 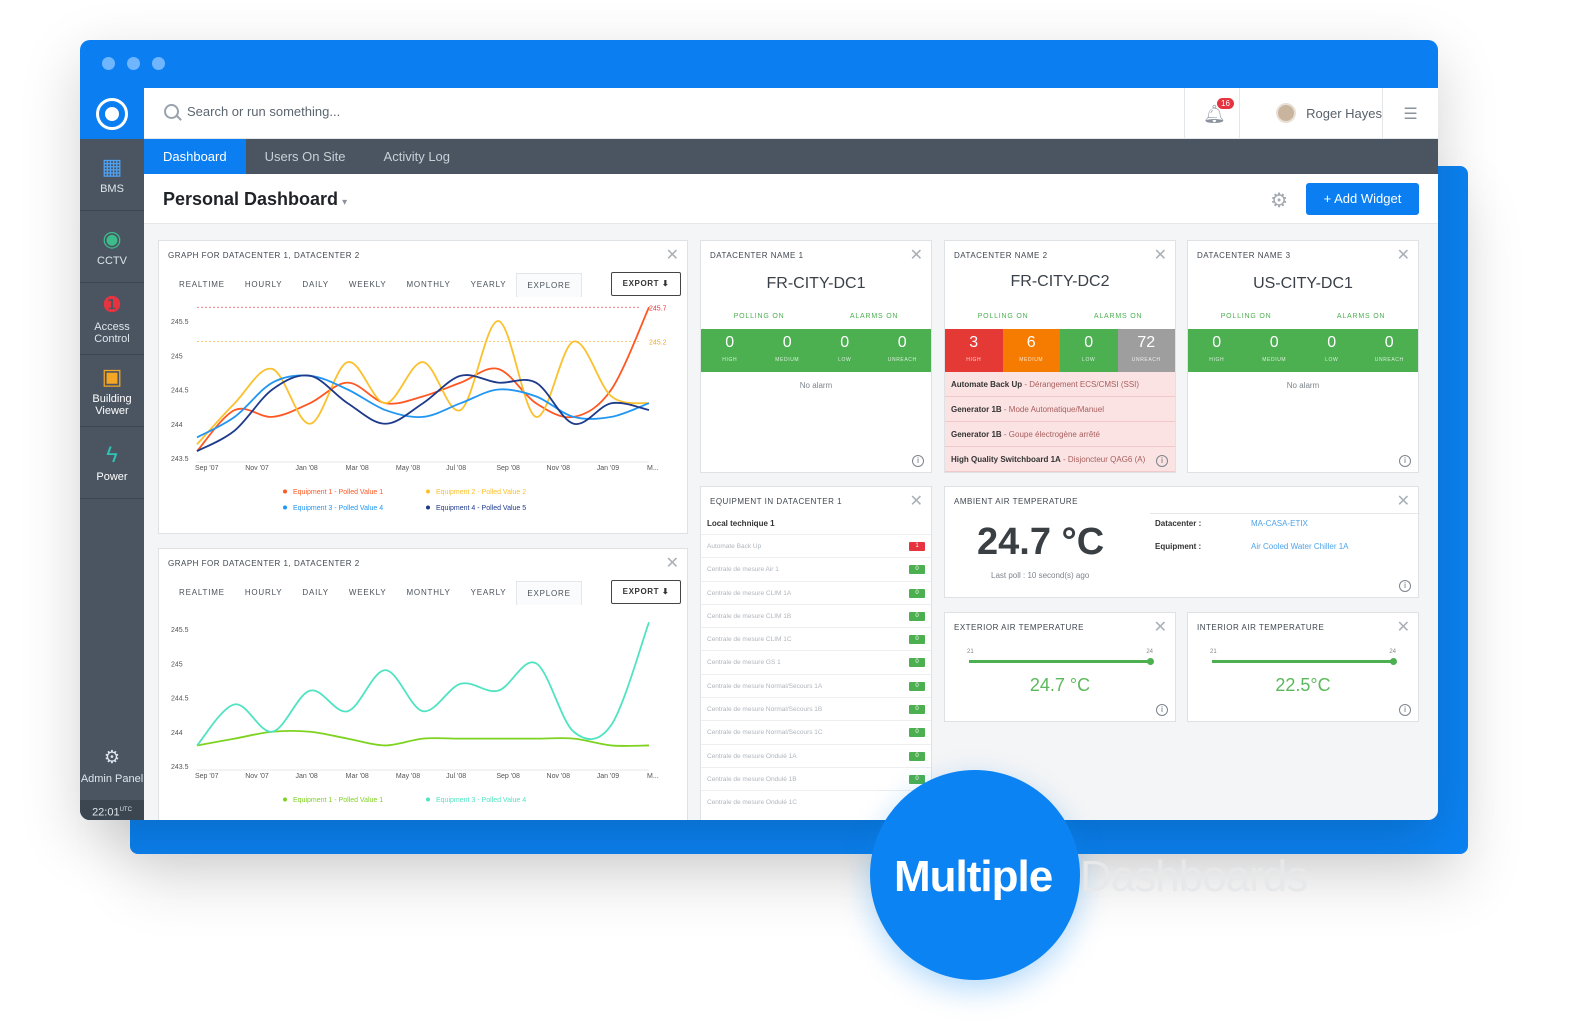 I want to click on alarm-row: Generator 1B - Goupe électrogène arrêté, so click(x=1060, y=434).